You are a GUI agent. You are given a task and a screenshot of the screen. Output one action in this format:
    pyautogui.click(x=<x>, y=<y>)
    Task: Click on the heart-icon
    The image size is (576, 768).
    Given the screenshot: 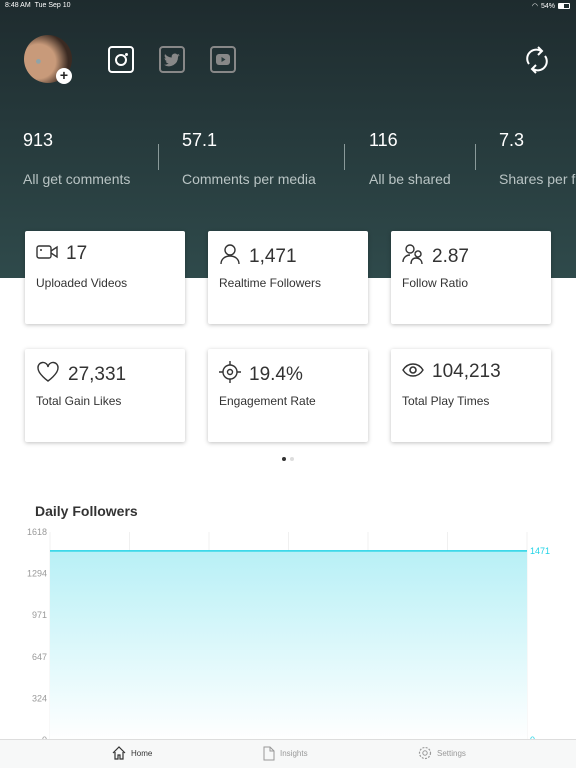 What is the action you would take?
    pyautogui.click(x=48, y=374)
    